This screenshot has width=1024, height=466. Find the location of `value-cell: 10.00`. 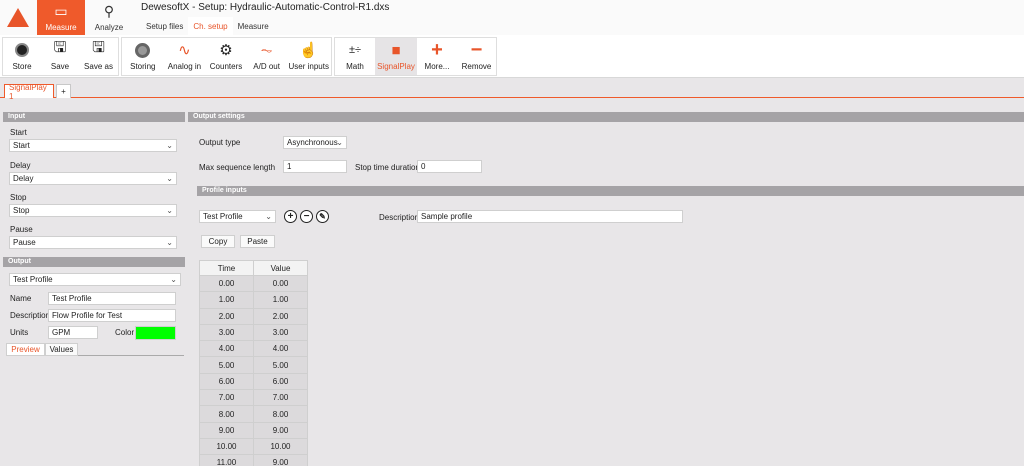

value-cell: 10.00 is located at coordinates (280, 446).